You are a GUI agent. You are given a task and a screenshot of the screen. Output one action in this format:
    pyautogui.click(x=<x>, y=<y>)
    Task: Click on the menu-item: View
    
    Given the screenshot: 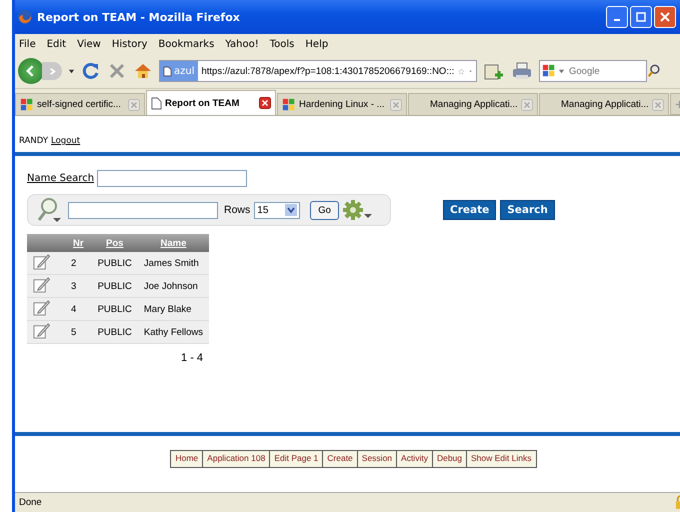 What is the action you would take?
    pyautogui.click(x=89, y=44)
    